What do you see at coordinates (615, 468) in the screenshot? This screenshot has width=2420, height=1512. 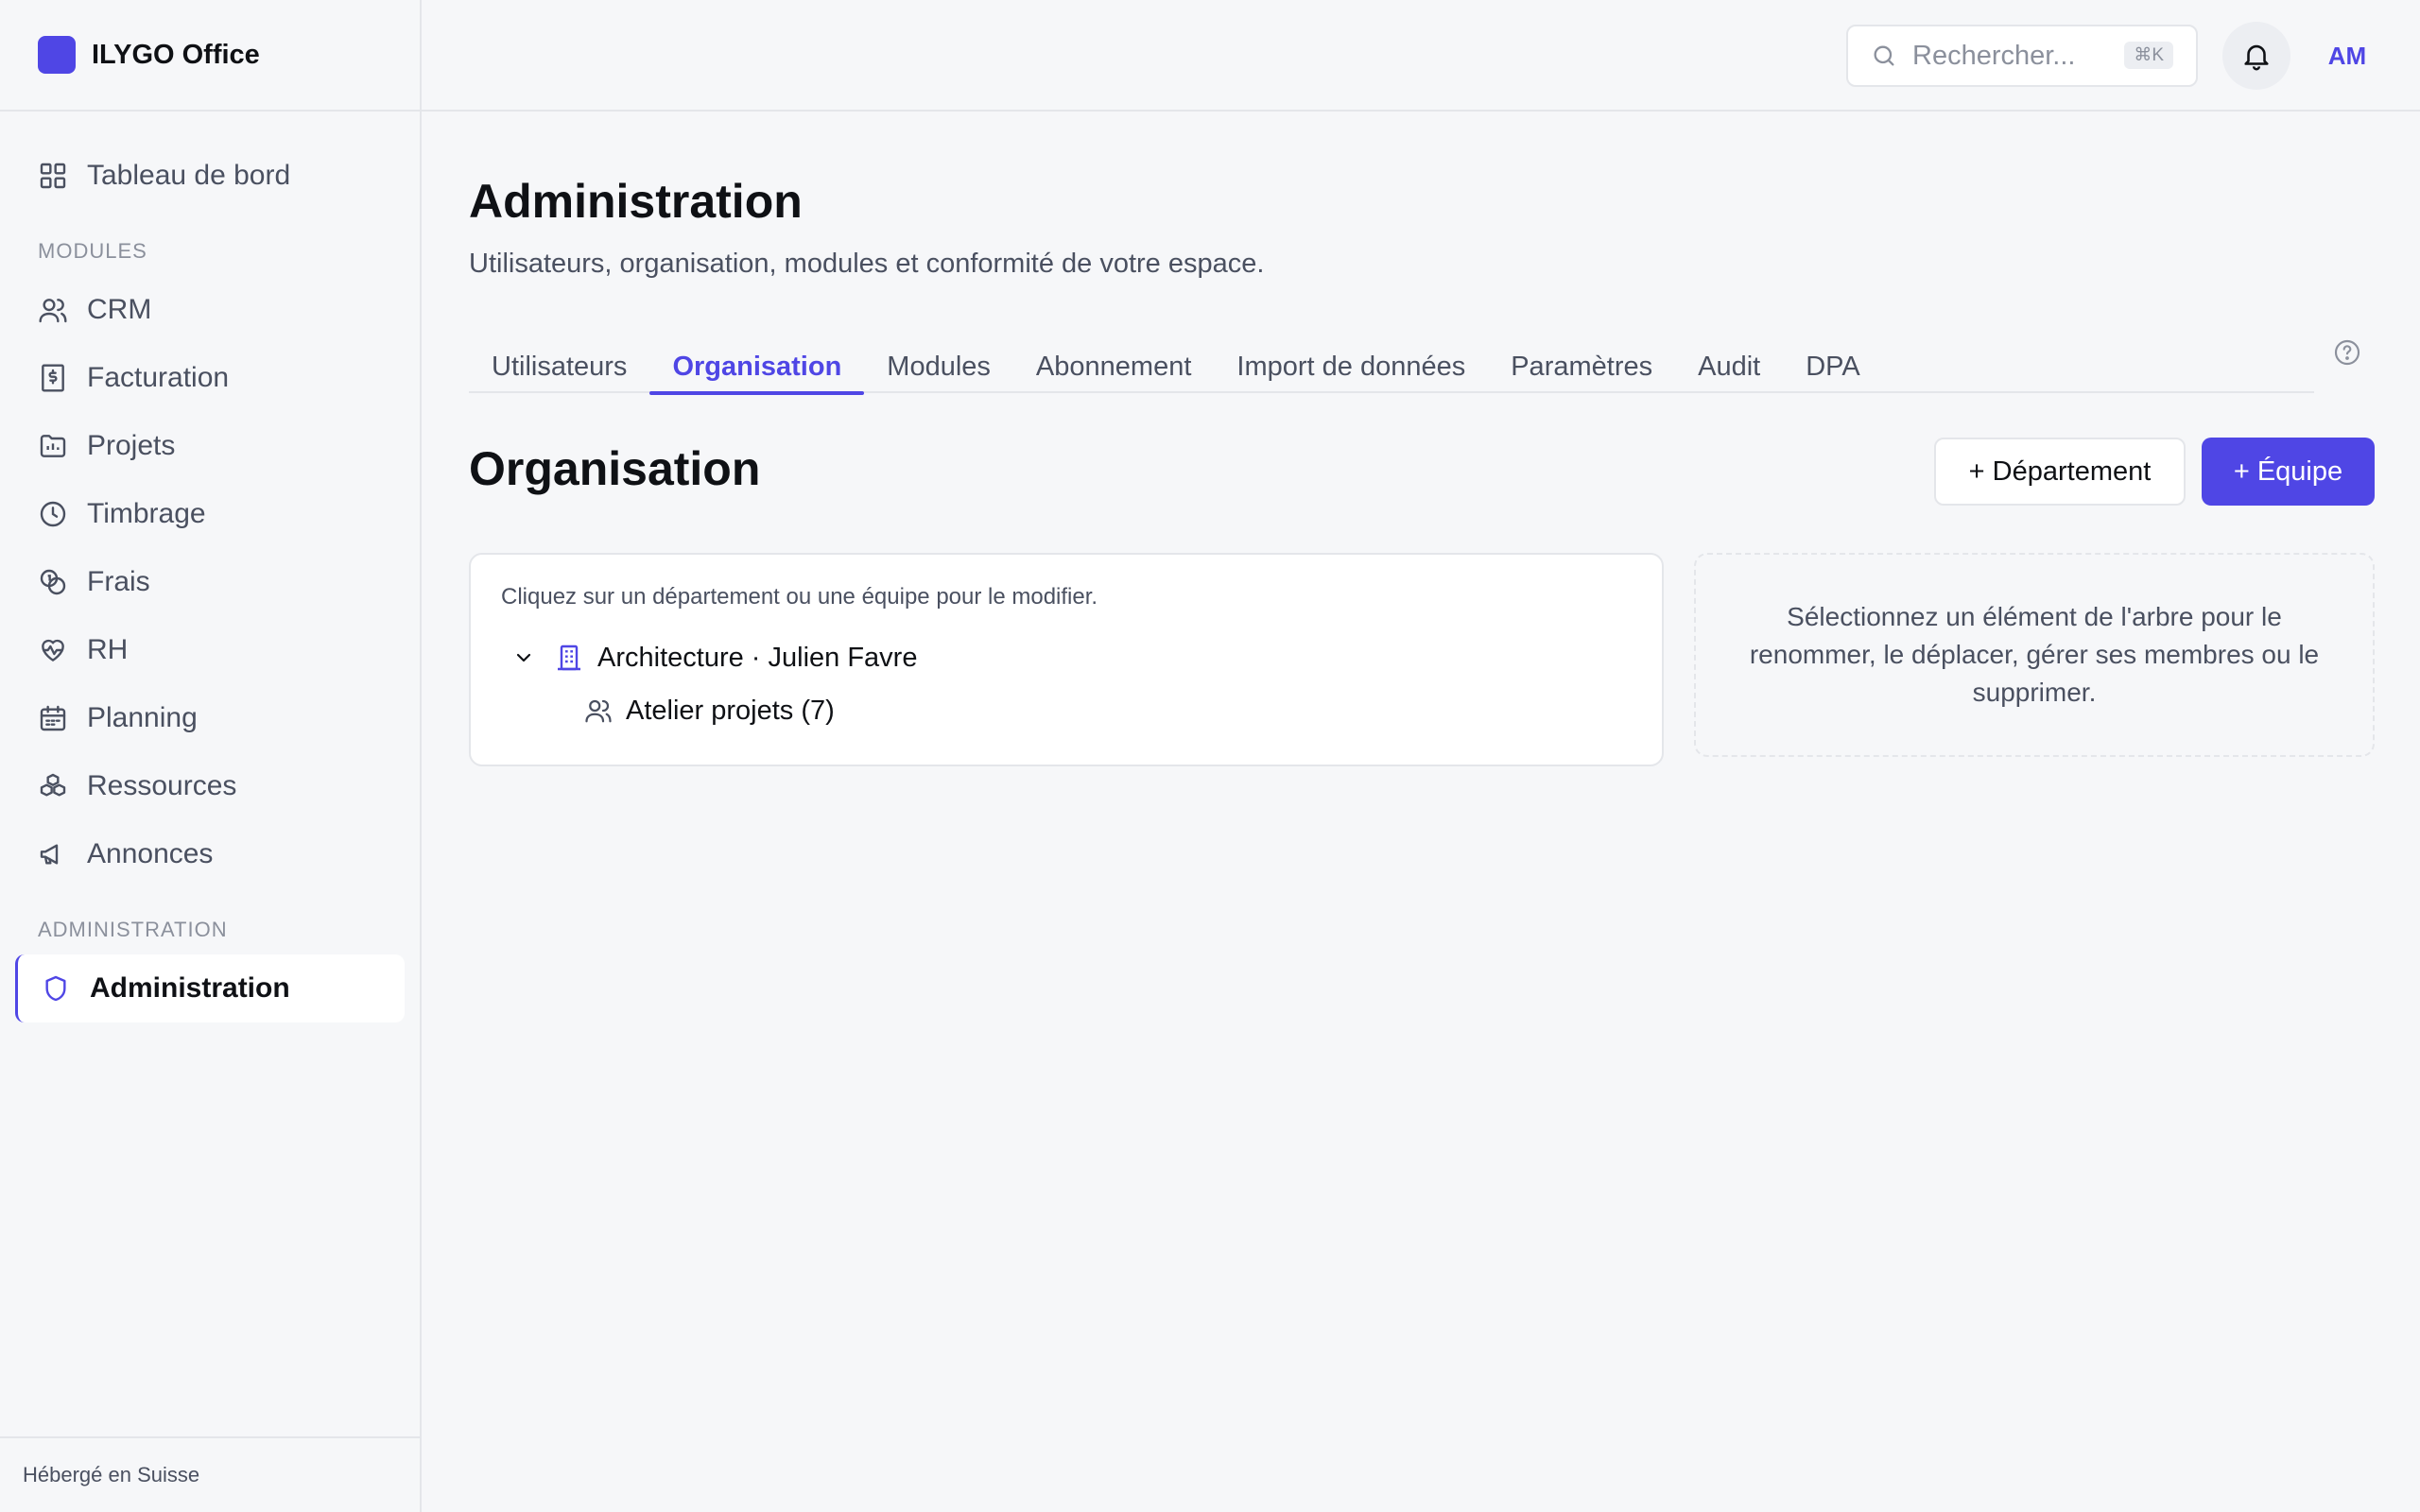 I see `section-title: Organisation` at bounding box center [615, 468].